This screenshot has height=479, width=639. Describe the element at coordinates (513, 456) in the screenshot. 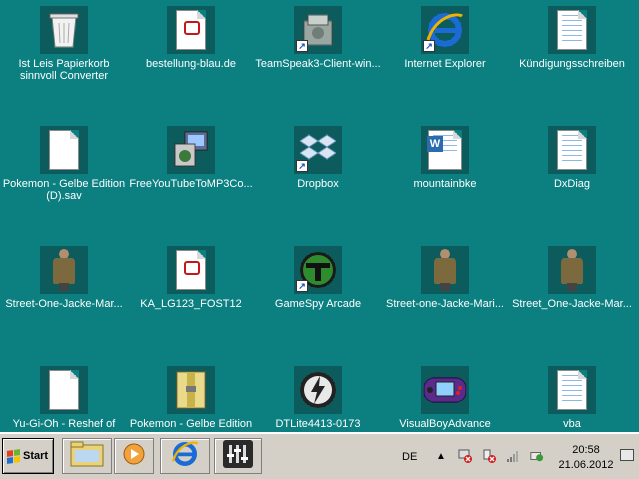

I see `signal-strength-icon` at that location.